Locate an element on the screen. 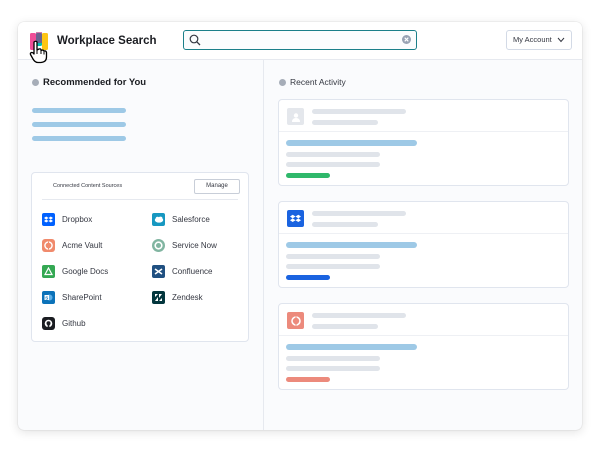 The image size is (600, 454). source-item-google-docs: Google Docs is located at coordinates (75, 271).